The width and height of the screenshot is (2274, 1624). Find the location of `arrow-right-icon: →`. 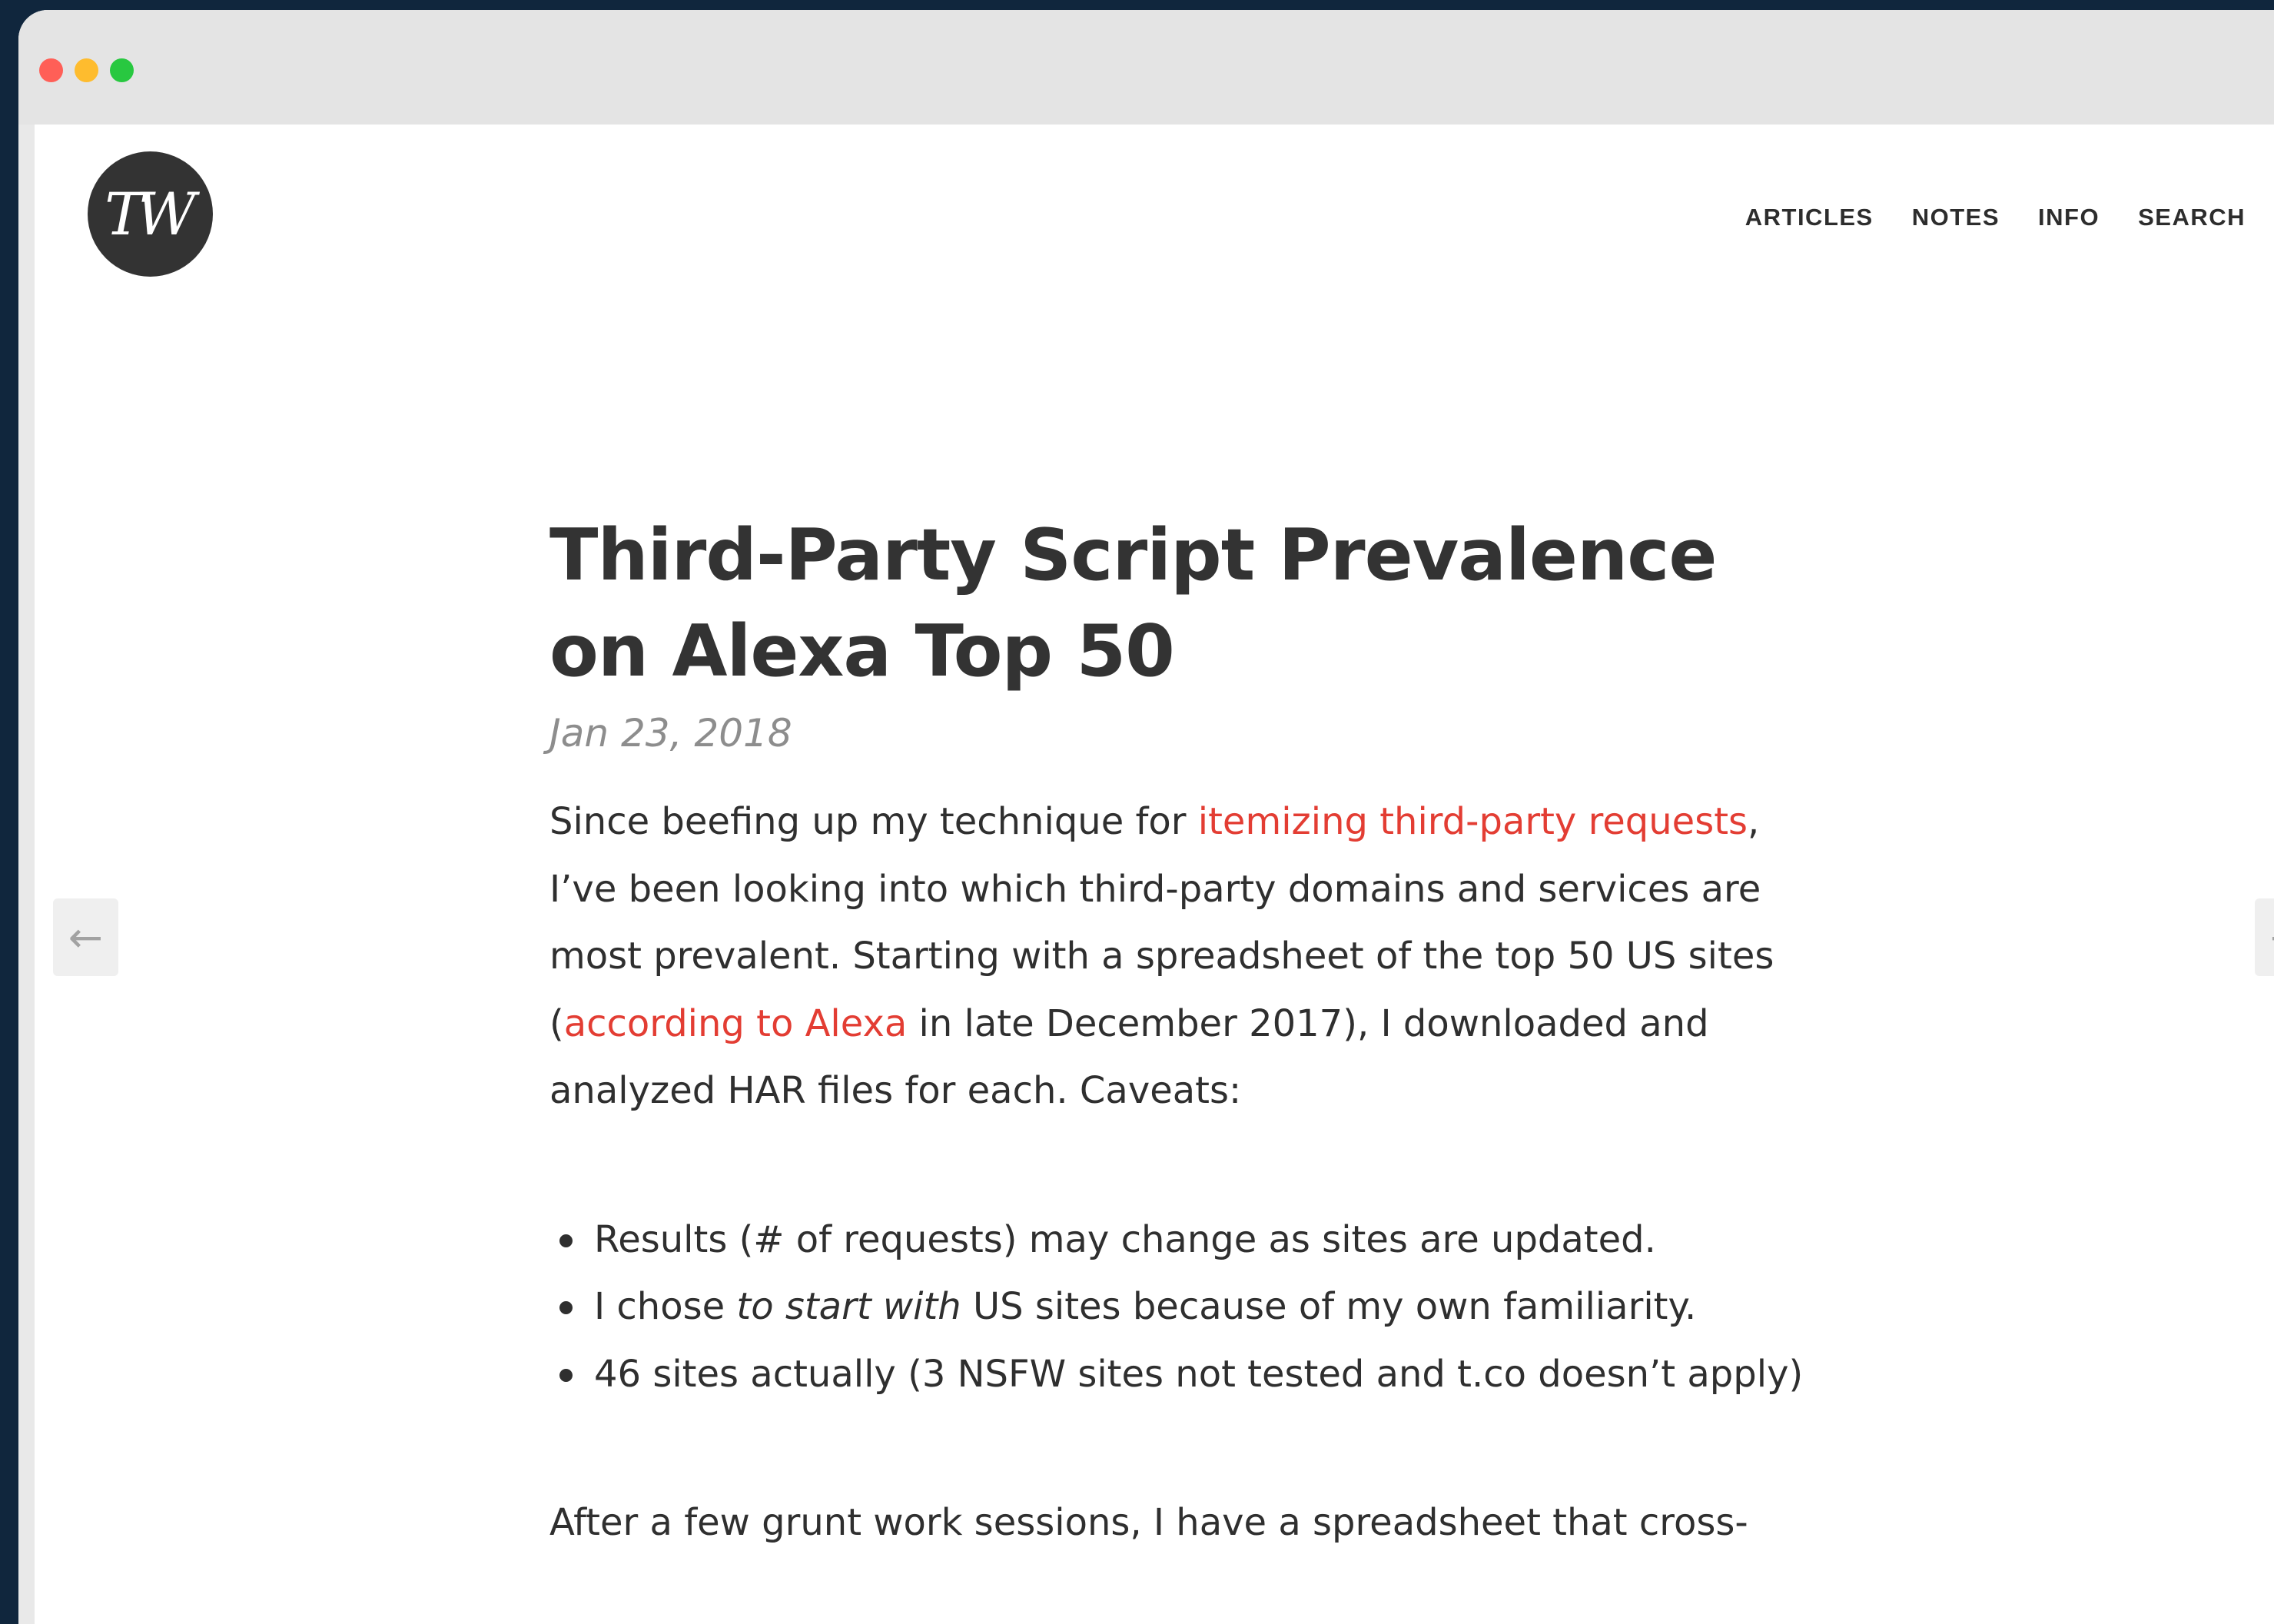

arrow-right-icon: → is located at coordinates (2272, 937).